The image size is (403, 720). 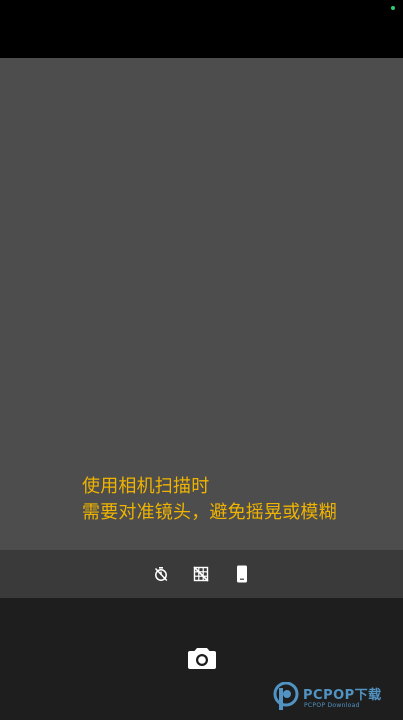 I want to click on scan-hint-line-1: 使用相机扫描时, so click(x=146, y=486).